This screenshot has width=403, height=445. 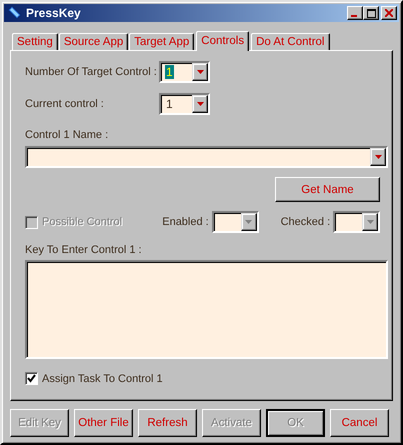 What do you see at coordinates (184, 72) in the screenshot?
I see `number-dropdown: 1` at bounding box center [184, 72].